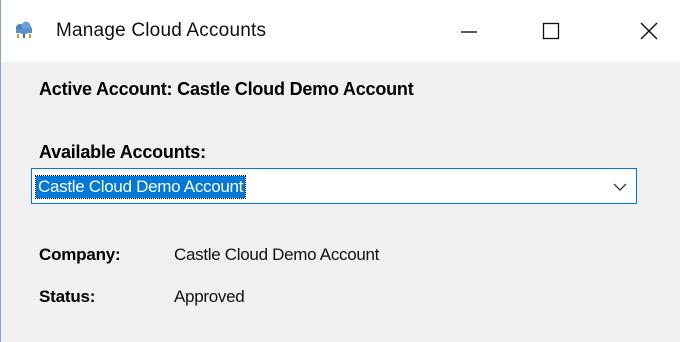 This screenshot has width=680, height=342. Describe the element at coordinates (161, 30) in the screenshot. I see `window-title: Manage Cloud Accounts` at that location.